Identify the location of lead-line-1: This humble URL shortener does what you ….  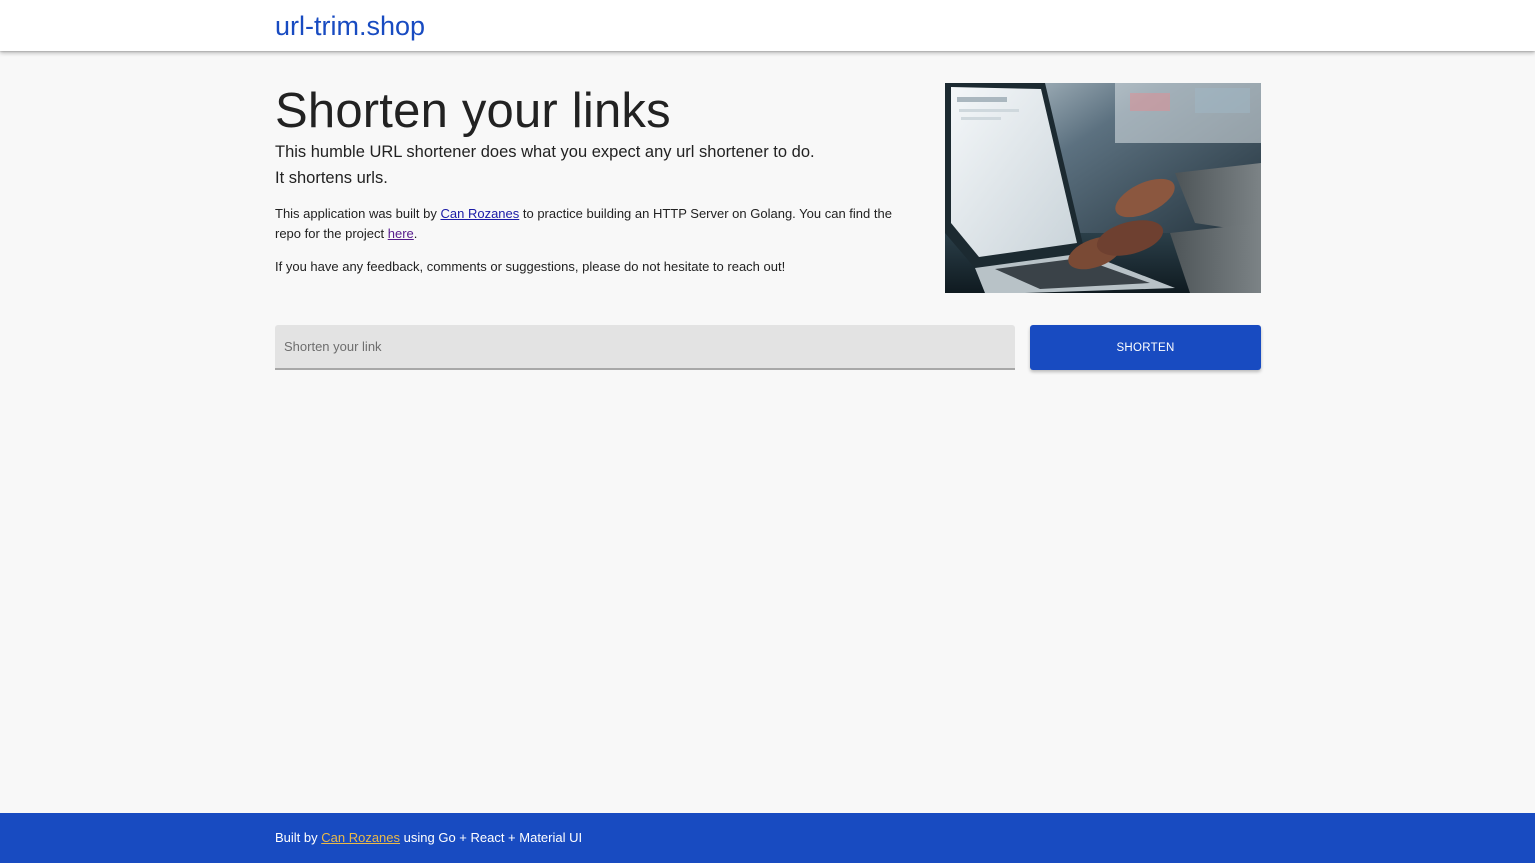
(545, 152).